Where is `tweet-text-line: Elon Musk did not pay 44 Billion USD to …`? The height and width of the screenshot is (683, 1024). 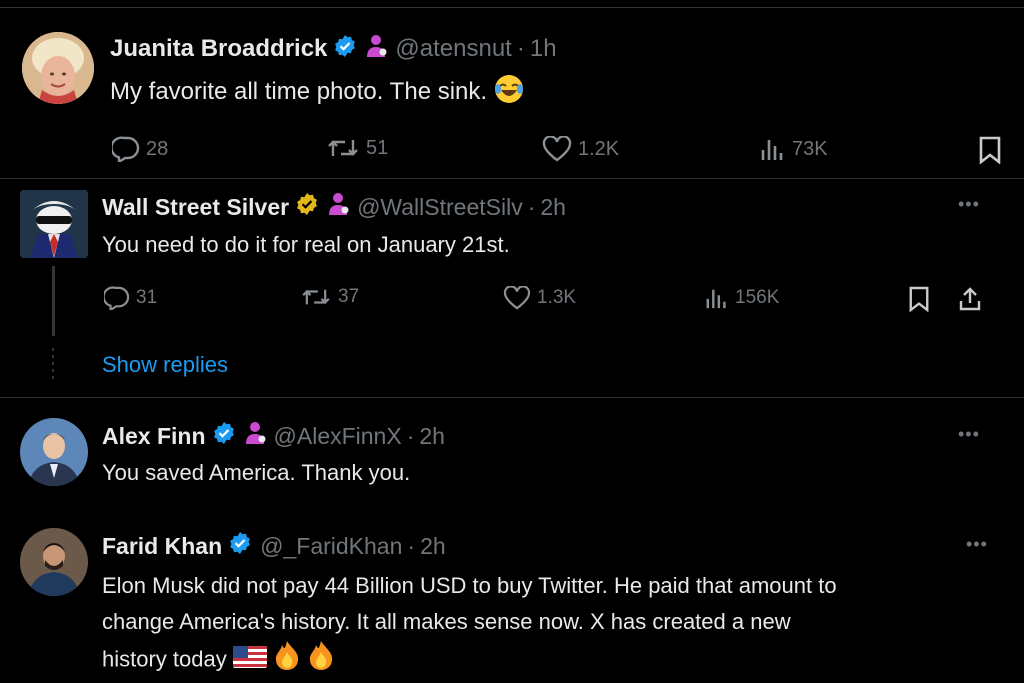 tweet-text-line: Elon Musk did not pay 44 Billion USD to … is located at coordinates (469, 585).